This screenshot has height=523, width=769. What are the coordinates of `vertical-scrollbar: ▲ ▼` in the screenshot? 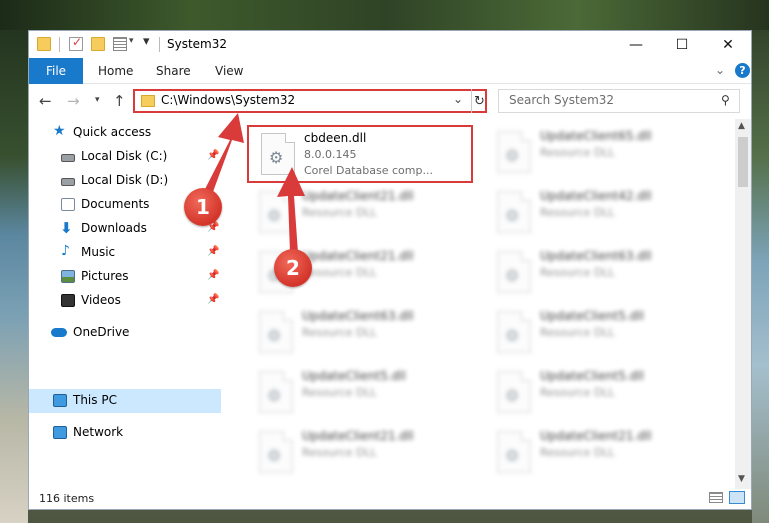 It's located at (743, 304).